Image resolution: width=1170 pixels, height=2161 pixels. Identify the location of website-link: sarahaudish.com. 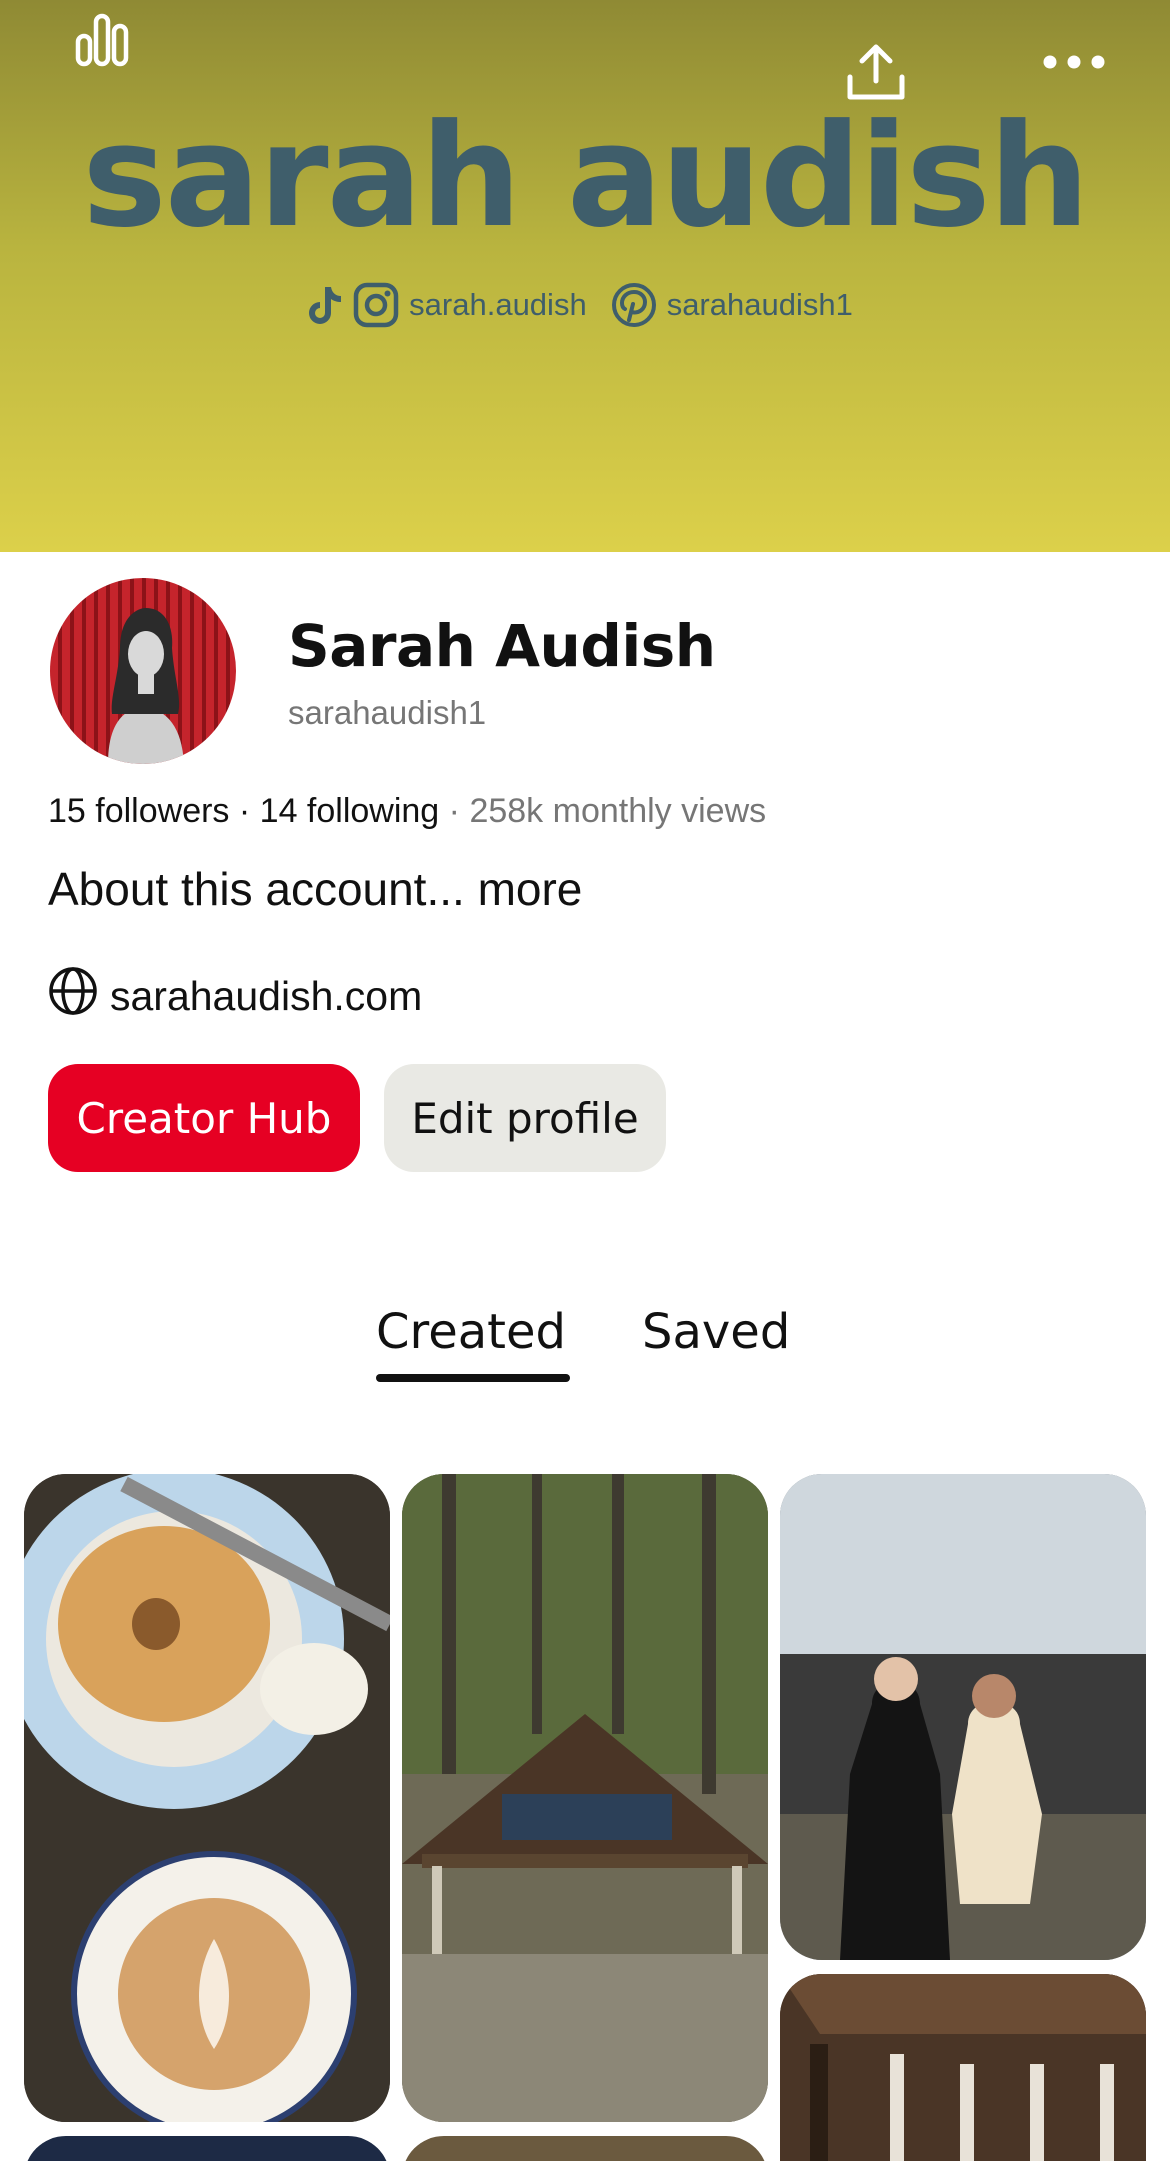
(235, 996).